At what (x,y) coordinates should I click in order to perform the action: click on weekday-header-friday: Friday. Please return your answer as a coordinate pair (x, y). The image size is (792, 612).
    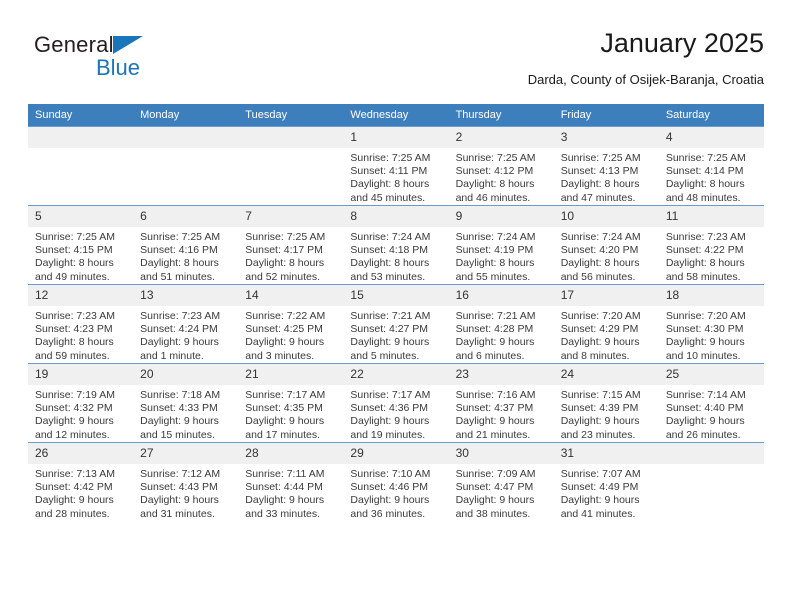
    Looking at the image, I should click on (606, 115).